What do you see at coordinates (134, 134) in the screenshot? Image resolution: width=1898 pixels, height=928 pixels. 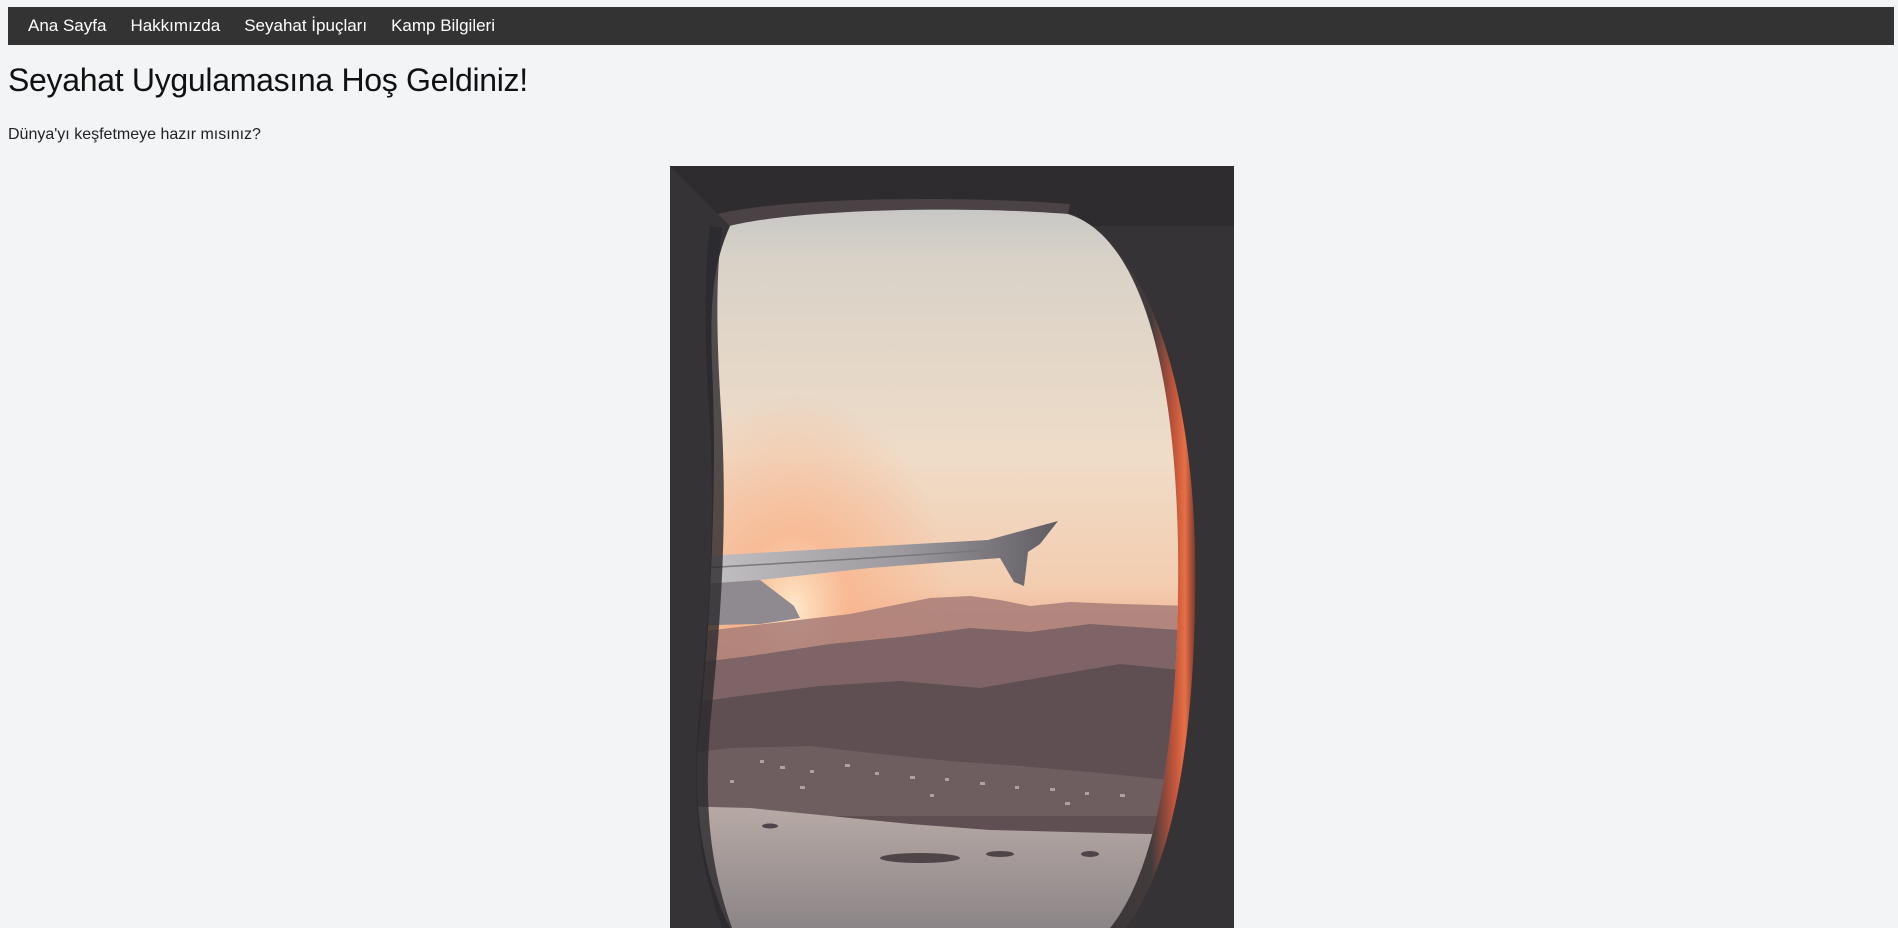 I see `page-subtitle: Dünya'yı keşfetmeye hazır mısınız?` at bounding box center [134, 134].